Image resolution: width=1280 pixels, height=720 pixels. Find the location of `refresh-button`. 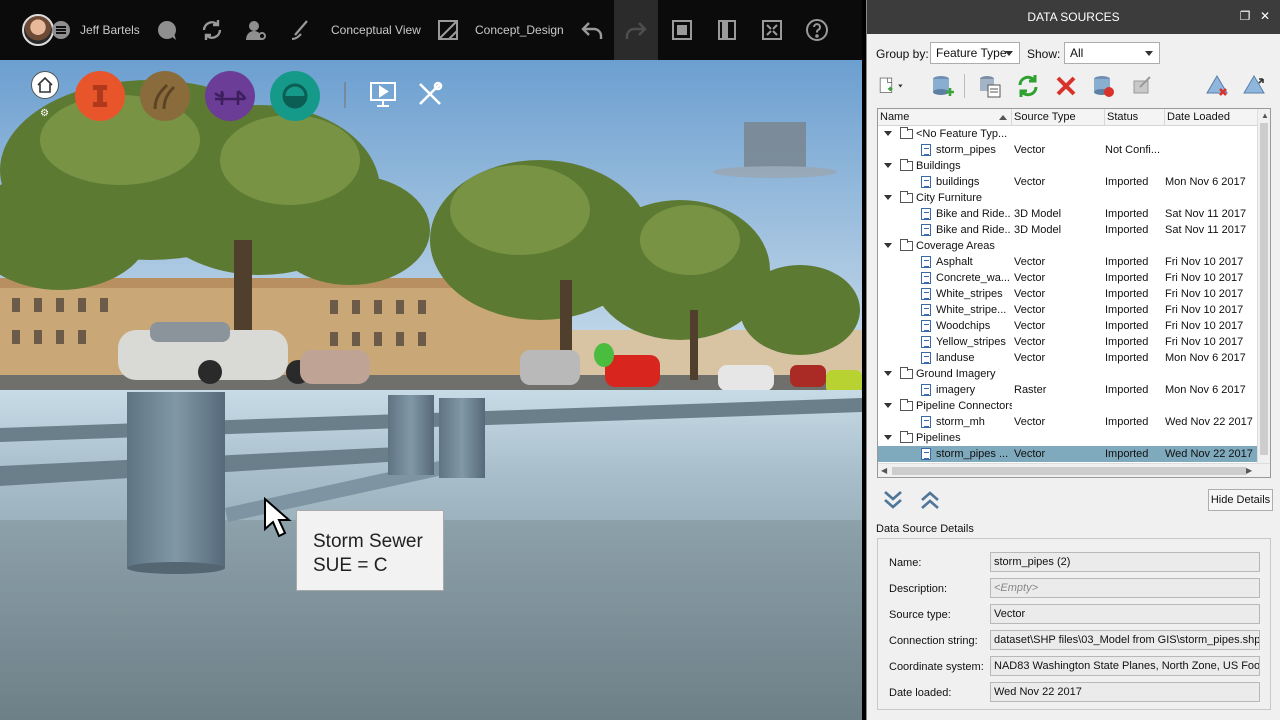

refresh-button is located at coordinates (1028, 86).